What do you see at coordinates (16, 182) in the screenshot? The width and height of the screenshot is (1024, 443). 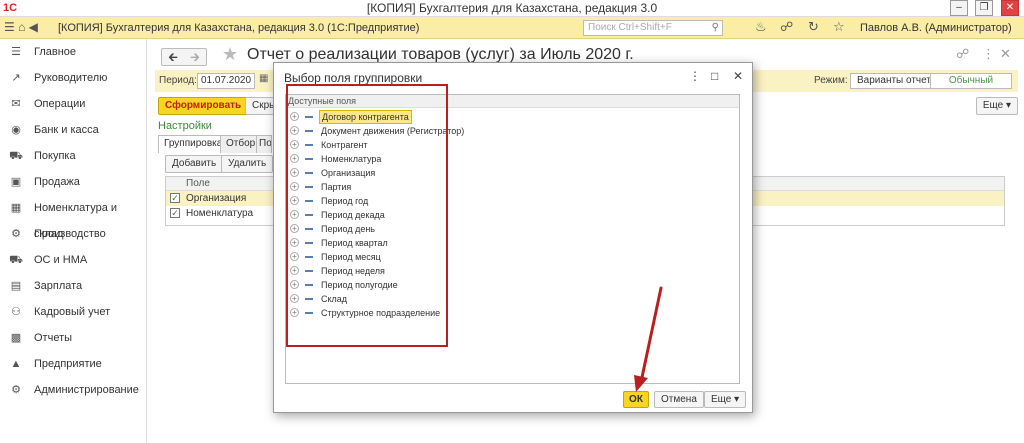 I see `bag-icon: ▣` at bounding box center [16, 182].